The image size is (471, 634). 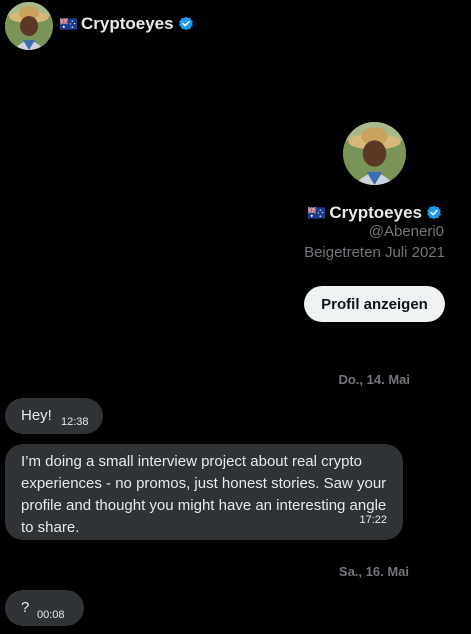 I want to click on message-time: 17:22, so click(x=373, y=520).